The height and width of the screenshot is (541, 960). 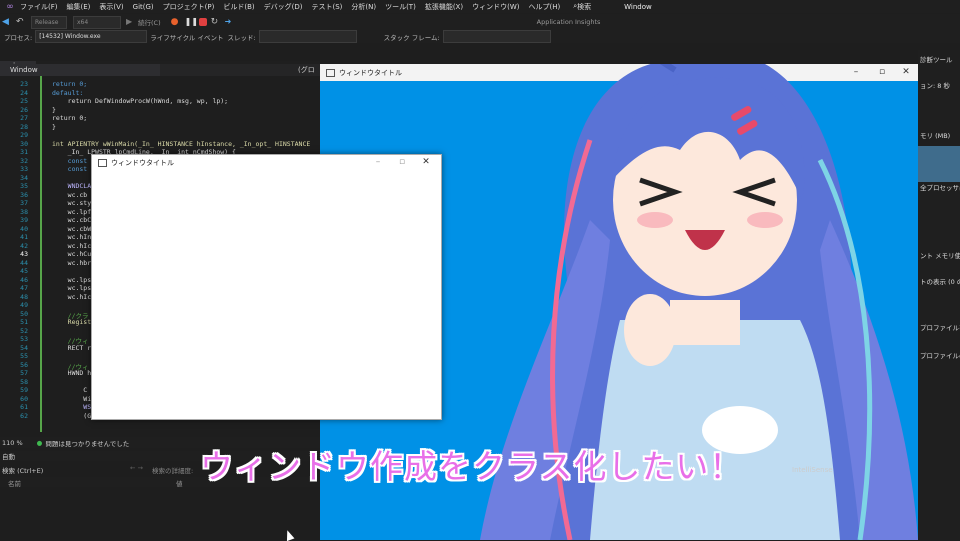 What do you see at coordinates (370, 72) in the screenshot?
I see `app-window-title: ウィンドウタイトル` at bounding box center [370, 72].